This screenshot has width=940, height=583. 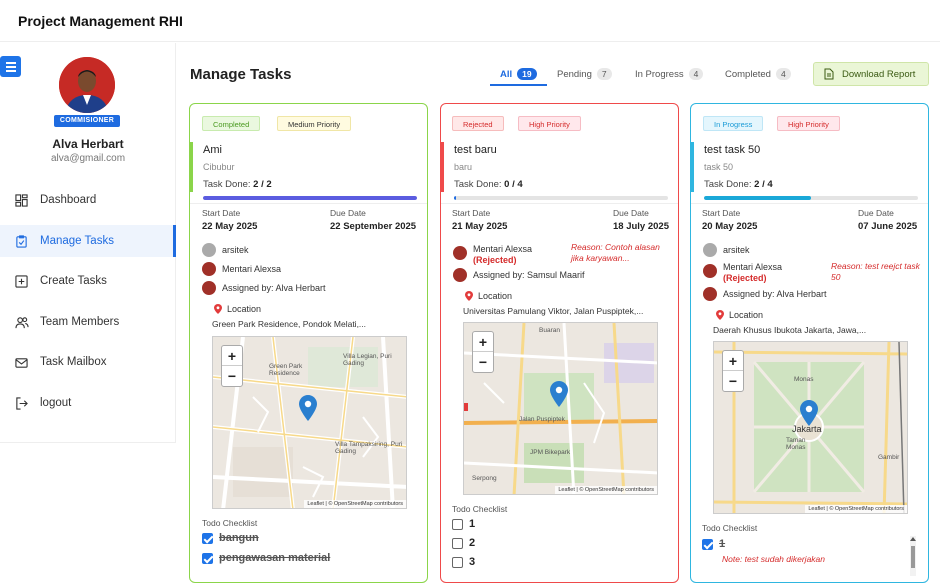 I want to click on sidebar-item-label: Team Members, so click(x=80, y=322).